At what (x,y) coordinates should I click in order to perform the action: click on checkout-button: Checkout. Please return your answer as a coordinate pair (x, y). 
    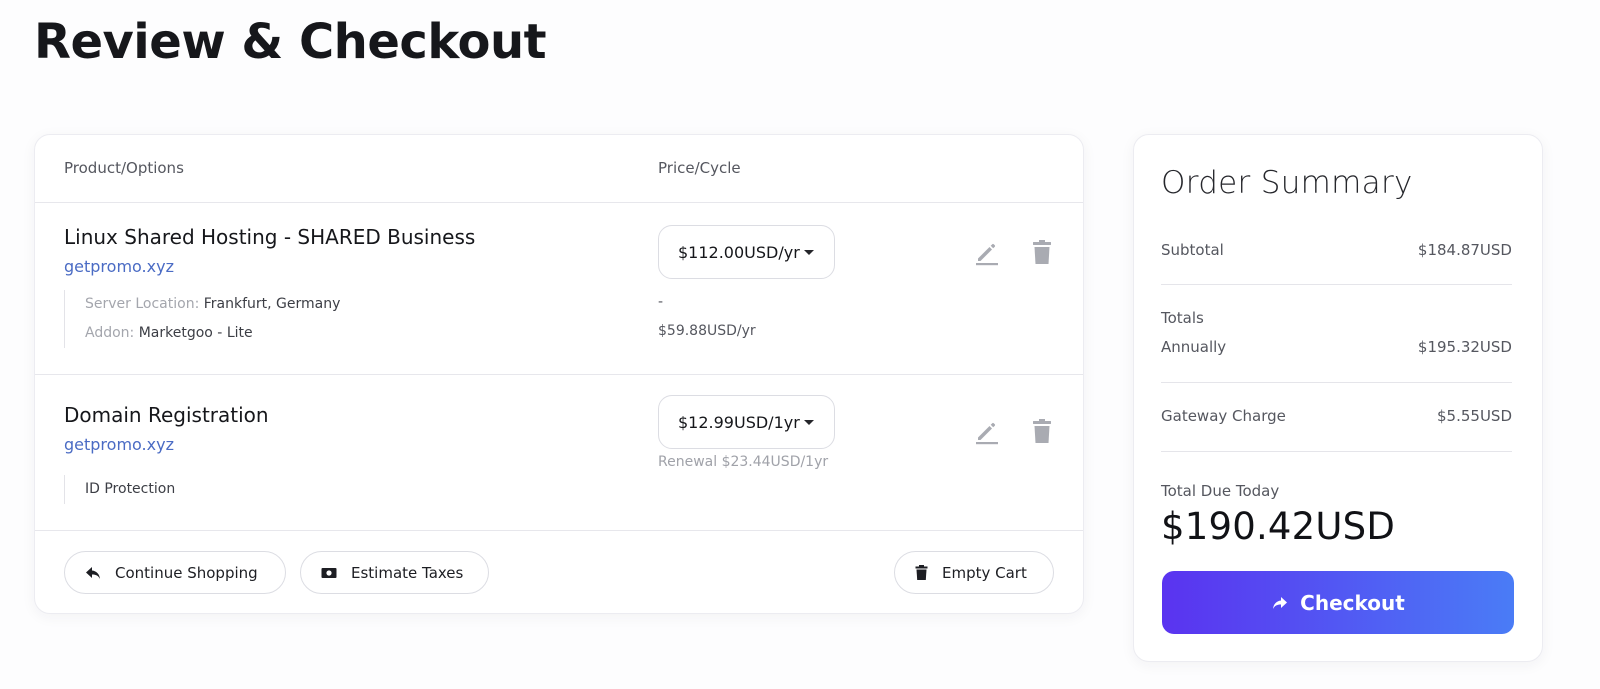
    Looking at the image, I should click on (1338, 602).